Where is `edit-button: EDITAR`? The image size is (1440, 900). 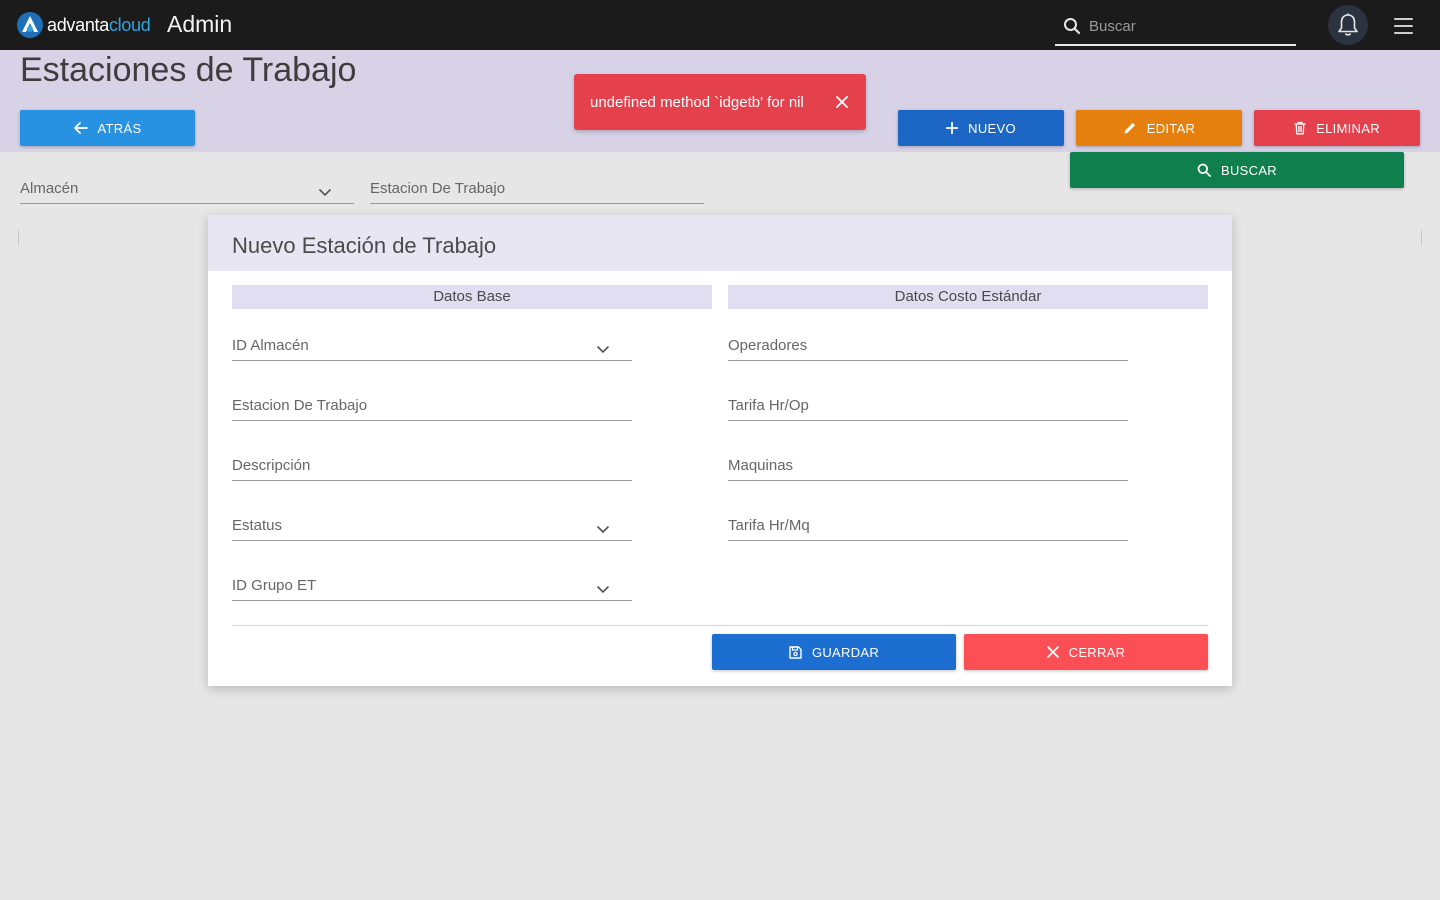 edit-button: EDITAR is located at coordinates (1159, 128).